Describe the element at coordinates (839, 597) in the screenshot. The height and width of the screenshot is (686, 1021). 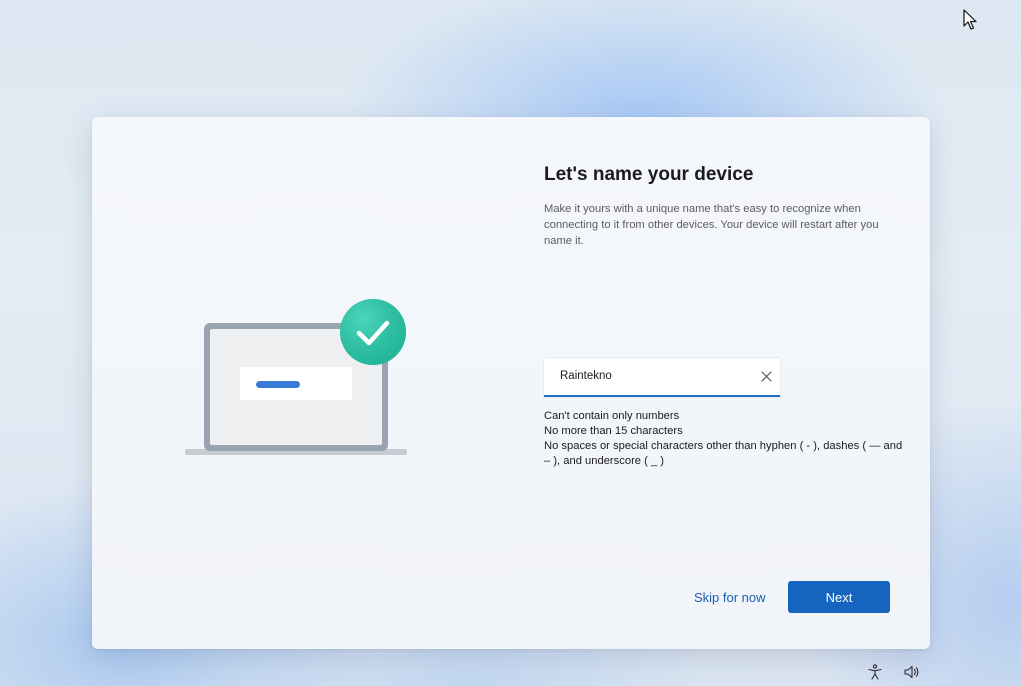
I see `next-button: Next` at that location.